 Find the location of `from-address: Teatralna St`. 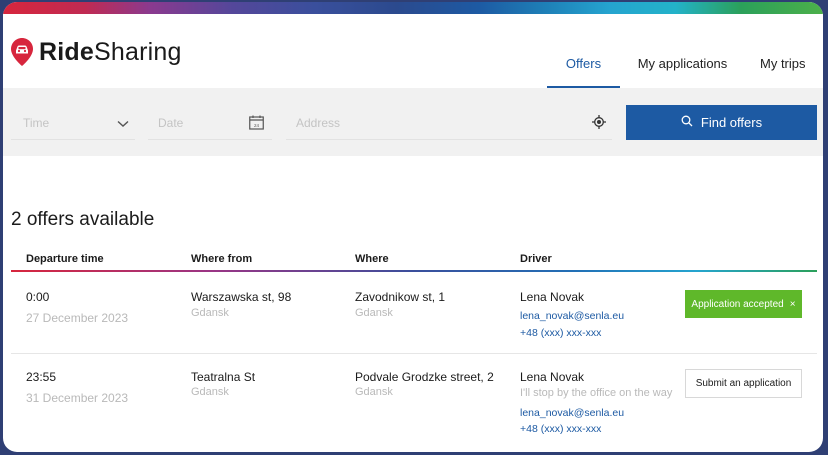

from-address: Teatralna St is located at coordinates (223, 377).